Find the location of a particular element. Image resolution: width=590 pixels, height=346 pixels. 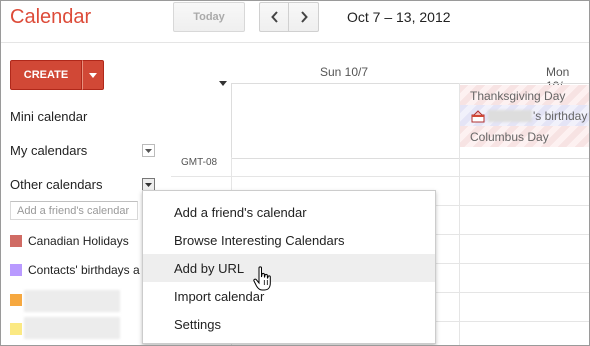

app-logo: Calendar is located at coordinates (50, 17).